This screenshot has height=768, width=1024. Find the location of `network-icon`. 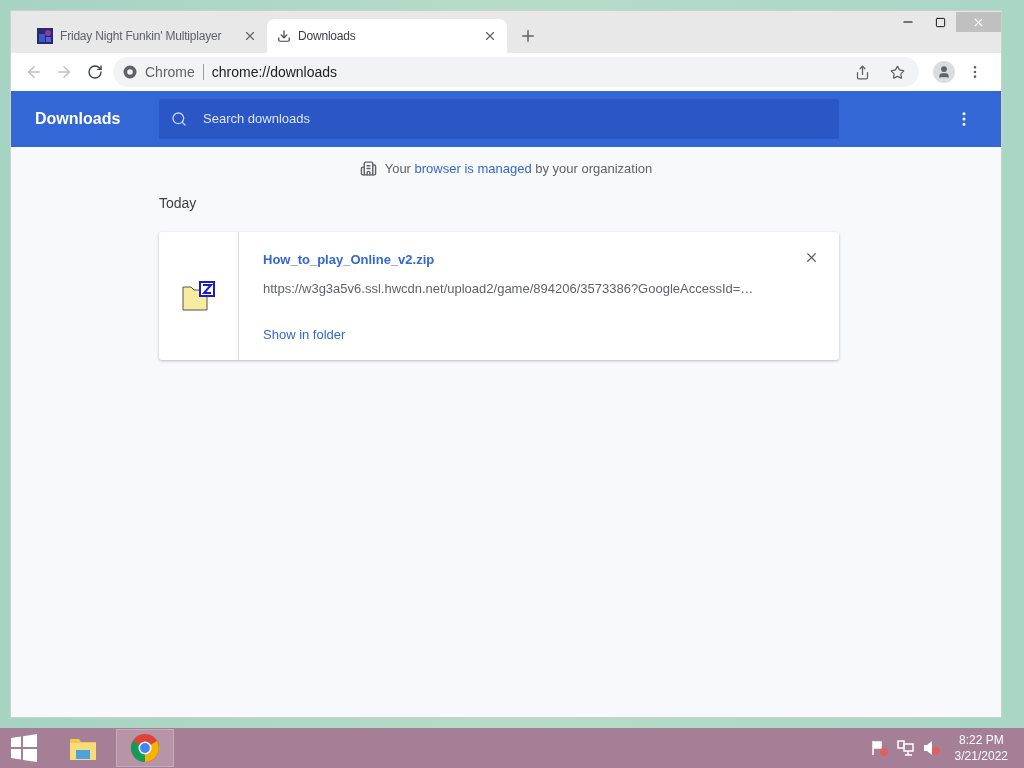

network-icon is located at coordinates (905, 748).